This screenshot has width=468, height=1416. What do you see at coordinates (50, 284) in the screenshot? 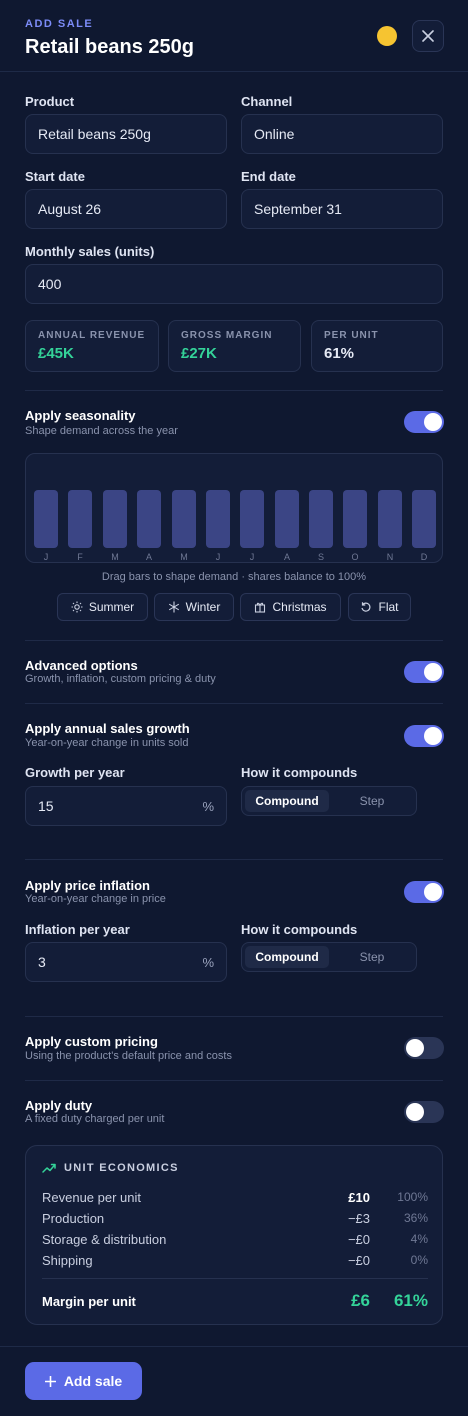
I see `monthly-sales-value: 400` at bounding box center [50, 284].